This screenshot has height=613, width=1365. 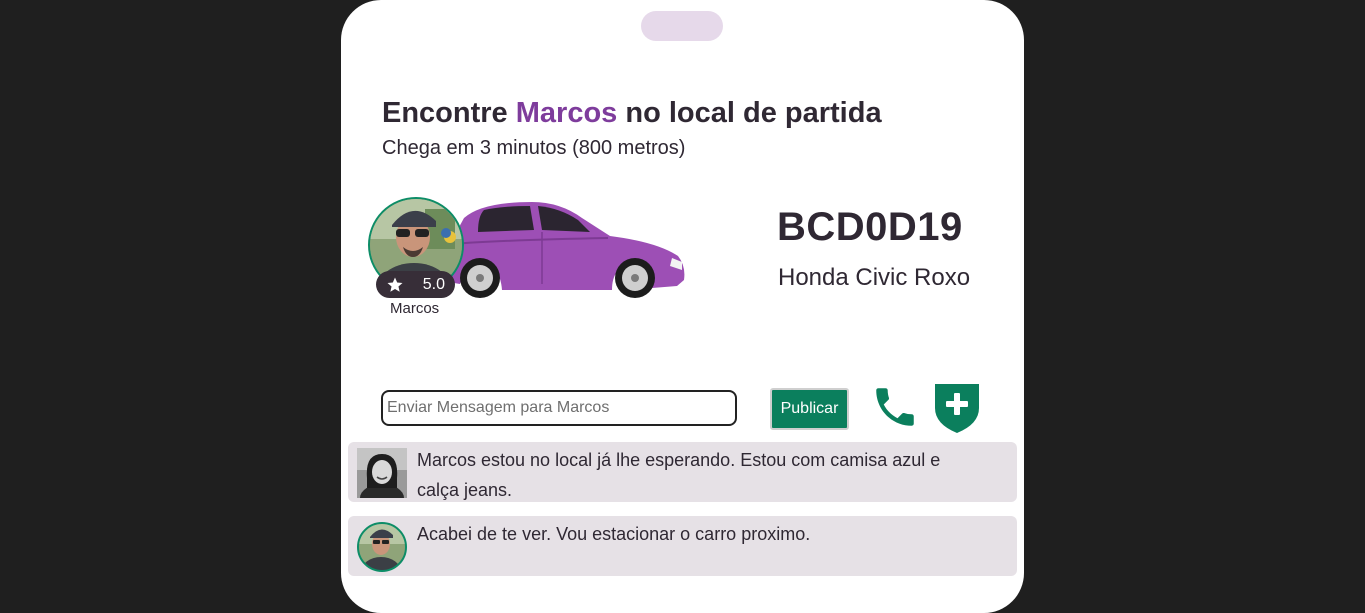 What do you see at coordinates (682, 26) in the screenshot?
I see `drag-handle` at bounding box center [682, 26].